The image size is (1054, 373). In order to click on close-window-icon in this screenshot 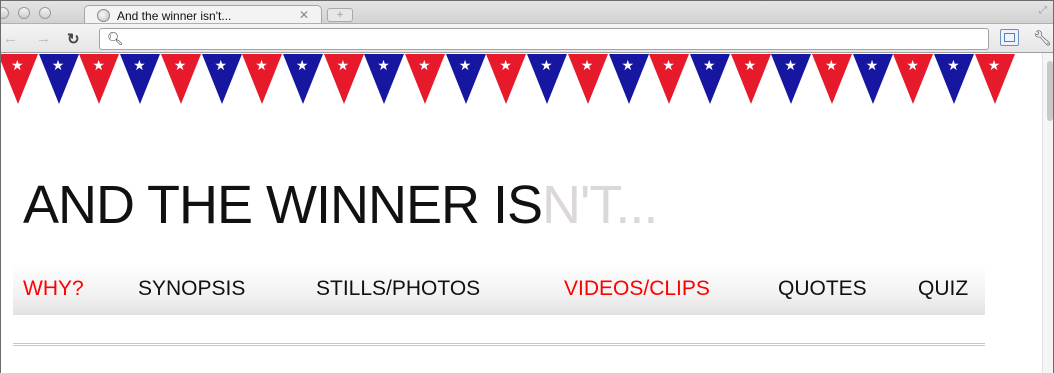, I will do `click(5, 13)`.